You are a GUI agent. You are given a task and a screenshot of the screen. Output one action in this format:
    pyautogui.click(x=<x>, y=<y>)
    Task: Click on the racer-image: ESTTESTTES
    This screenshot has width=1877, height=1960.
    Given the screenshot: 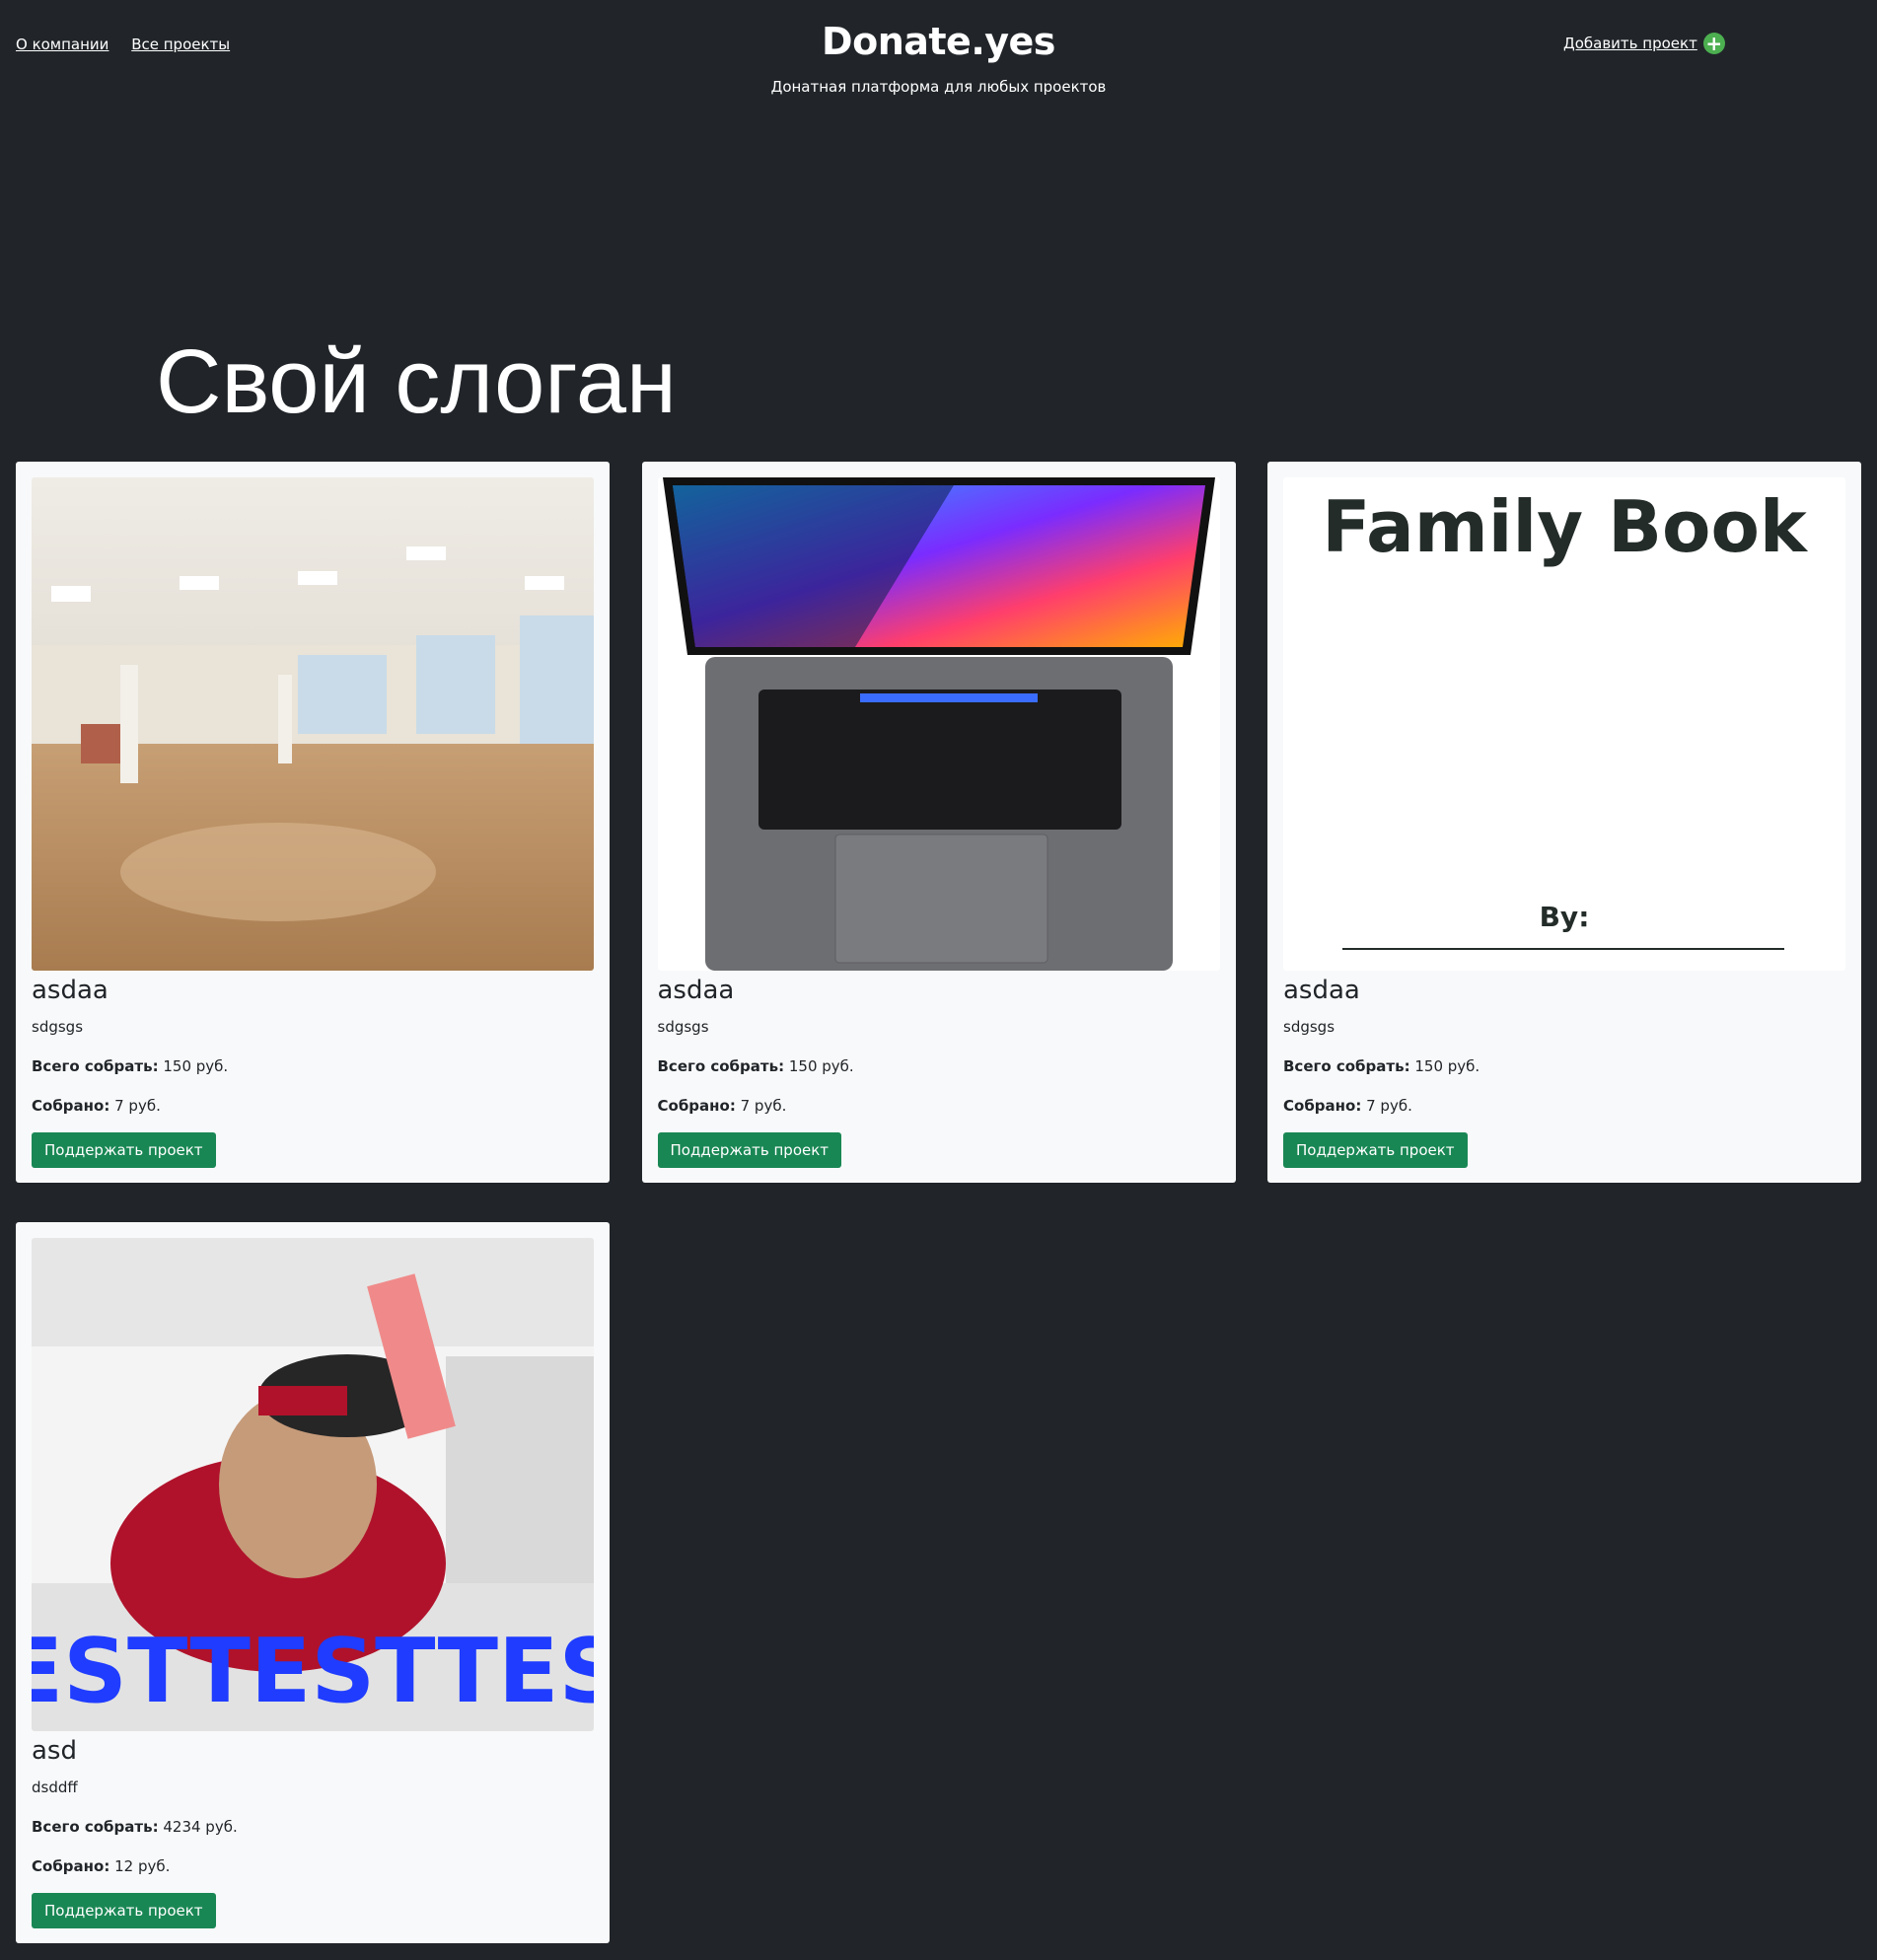 What is the action you would take?
    pyautogui.click(x=313, y=1485)
    